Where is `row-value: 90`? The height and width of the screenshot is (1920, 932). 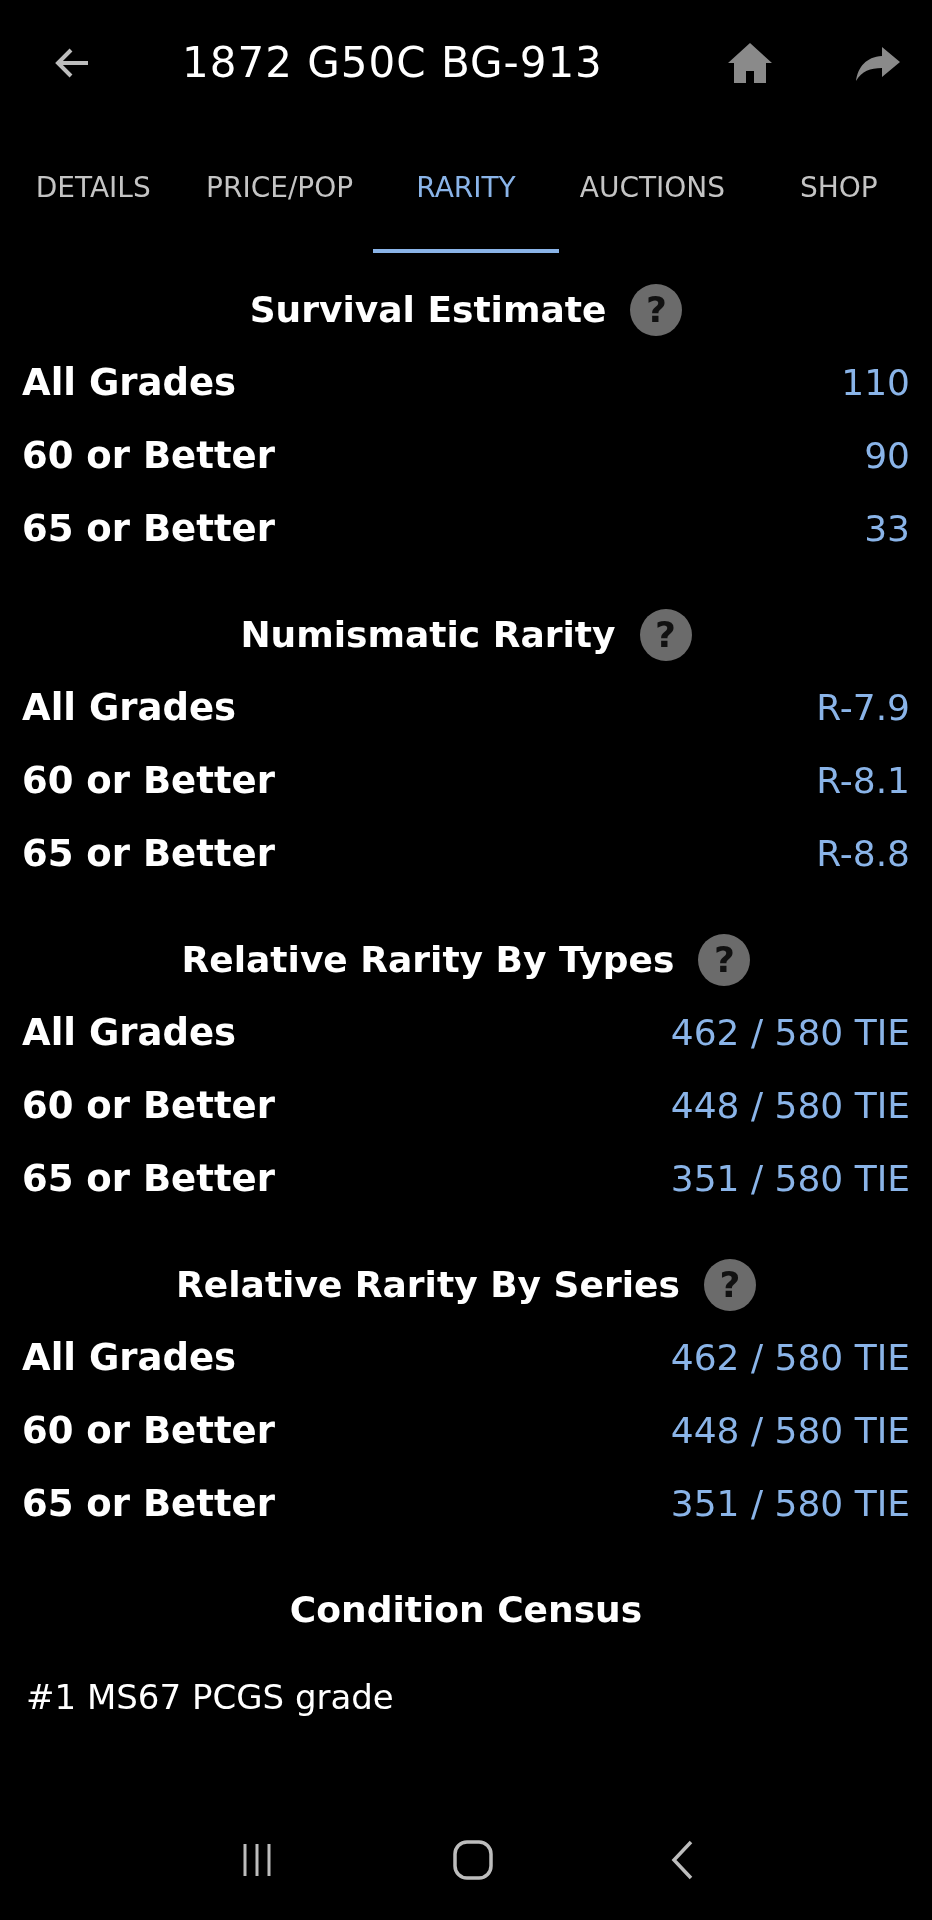
row-value: 90 is located at coordinates (887, 455).